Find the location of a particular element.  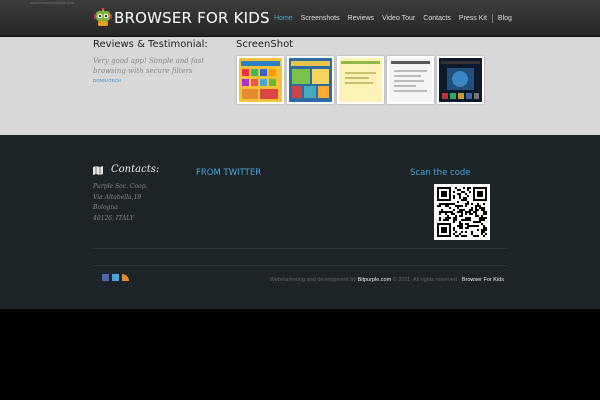

address-line: Via Altabella,19 is located at coordinates (117, 197).